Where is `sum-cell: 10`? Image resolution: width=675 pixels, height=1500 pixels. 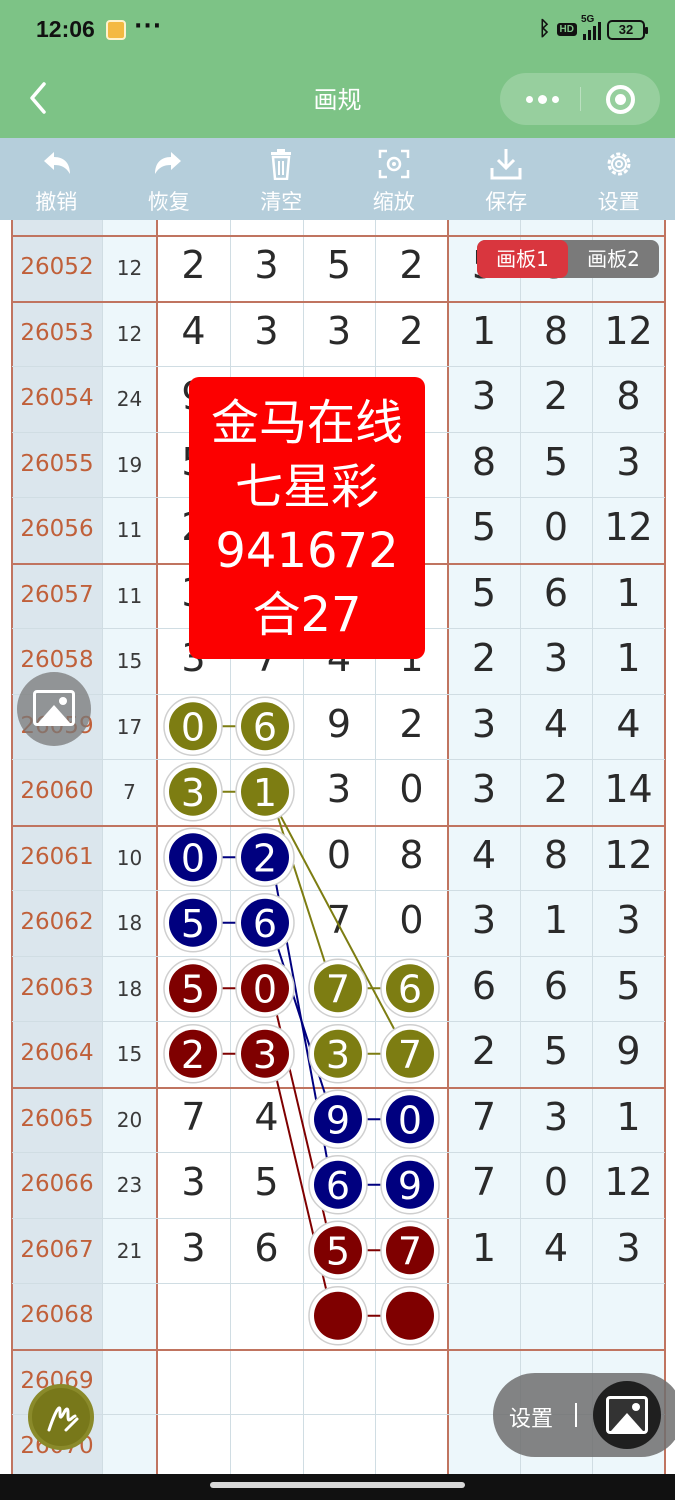
sum-cell: 10 is located at coordinates (129, 857).